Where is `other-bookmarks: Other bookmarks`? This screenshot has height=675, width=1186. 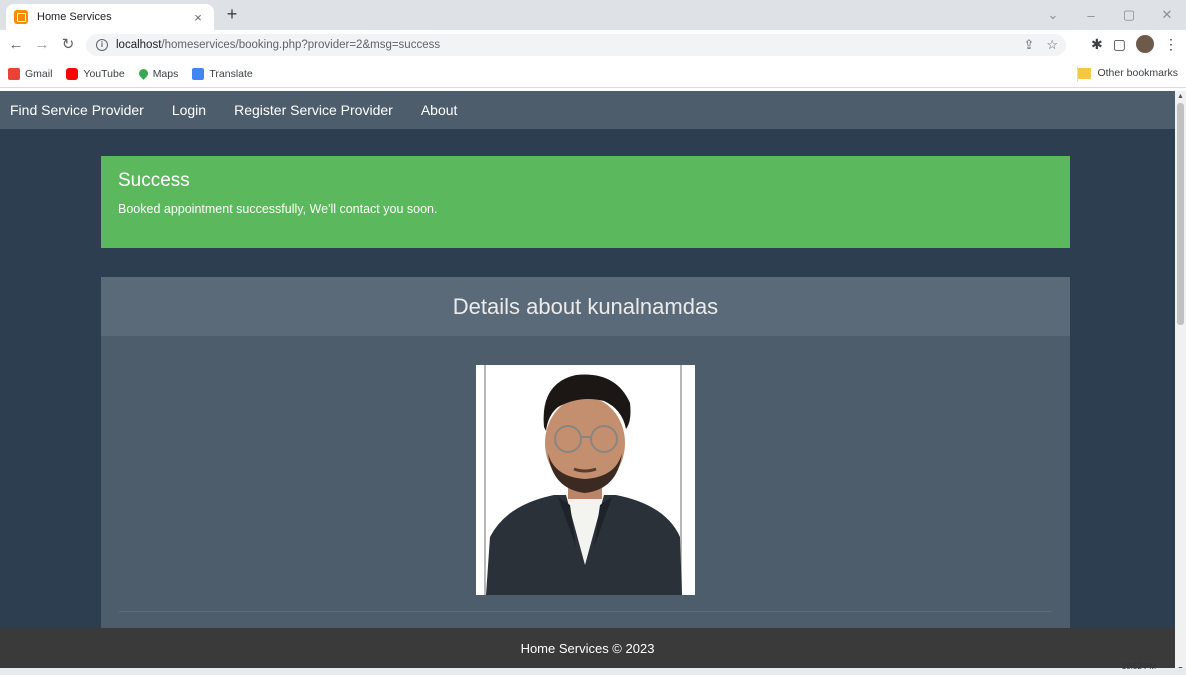
other-bookmarks: Other bookmarks is located at coordinates (1128, 73).